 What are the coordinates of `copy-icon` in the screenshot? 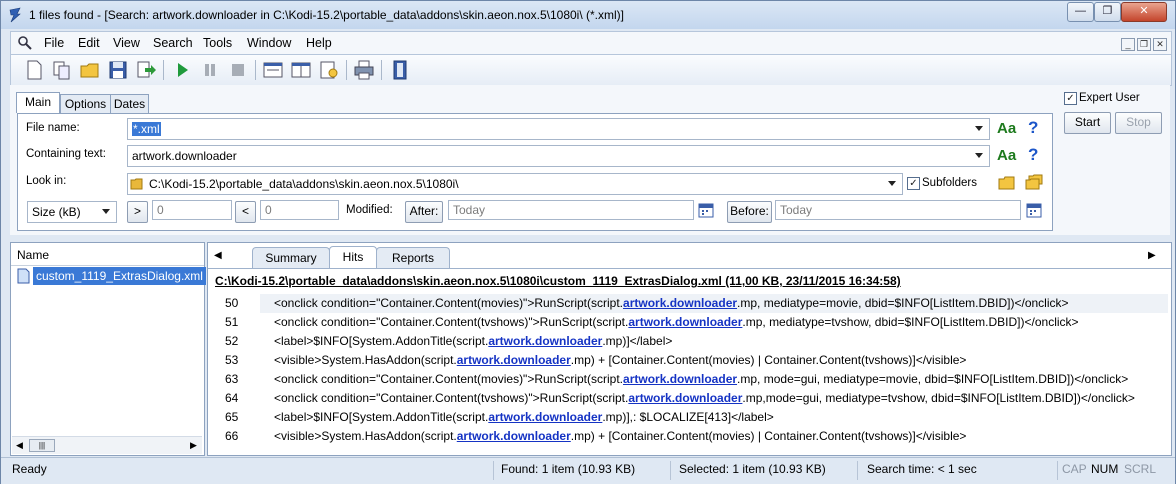 It's located at (62, 70).